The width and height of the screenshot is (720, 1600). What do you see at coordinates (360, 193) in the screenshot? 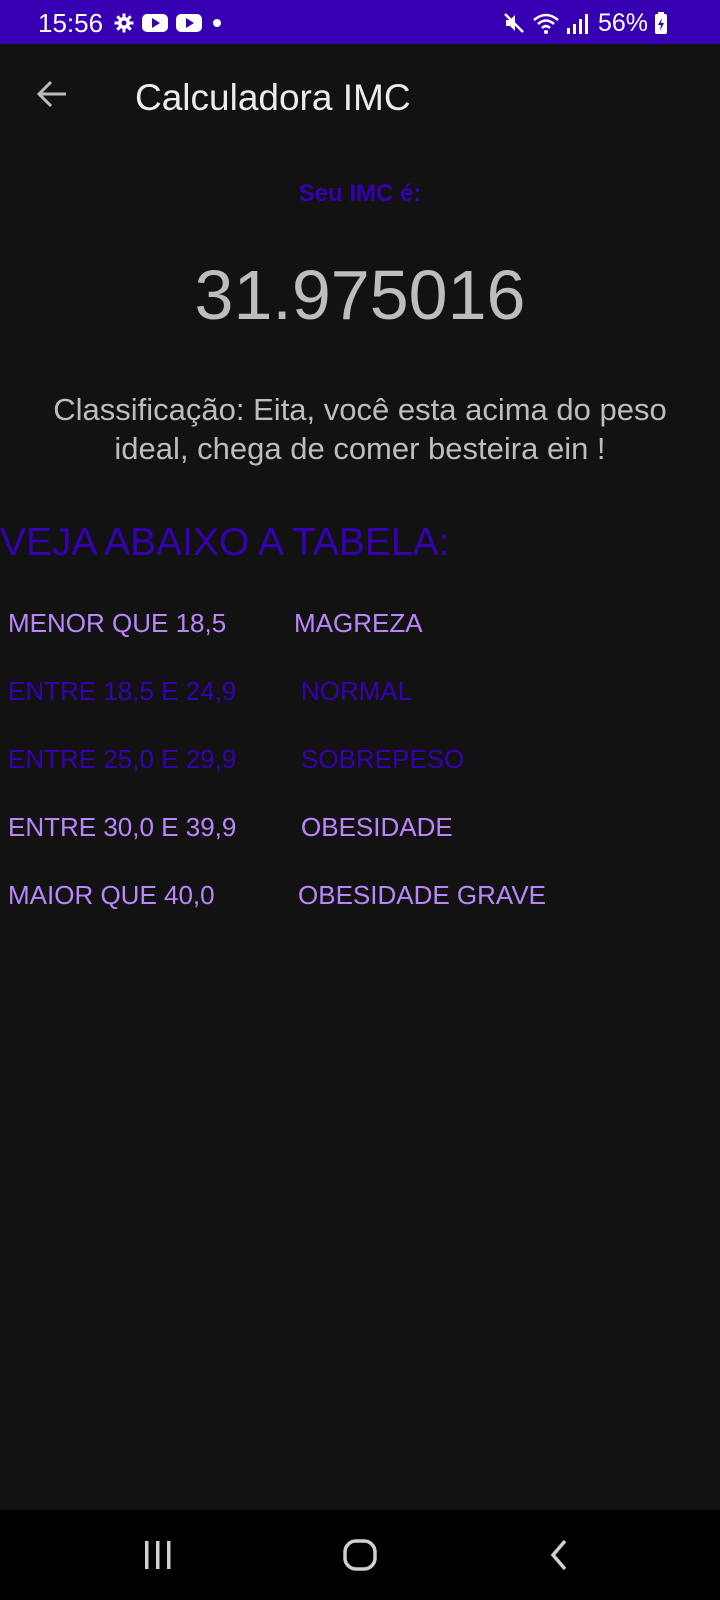
I see `imc-label: Seu IMC é:` at bounding box center [360, 193].